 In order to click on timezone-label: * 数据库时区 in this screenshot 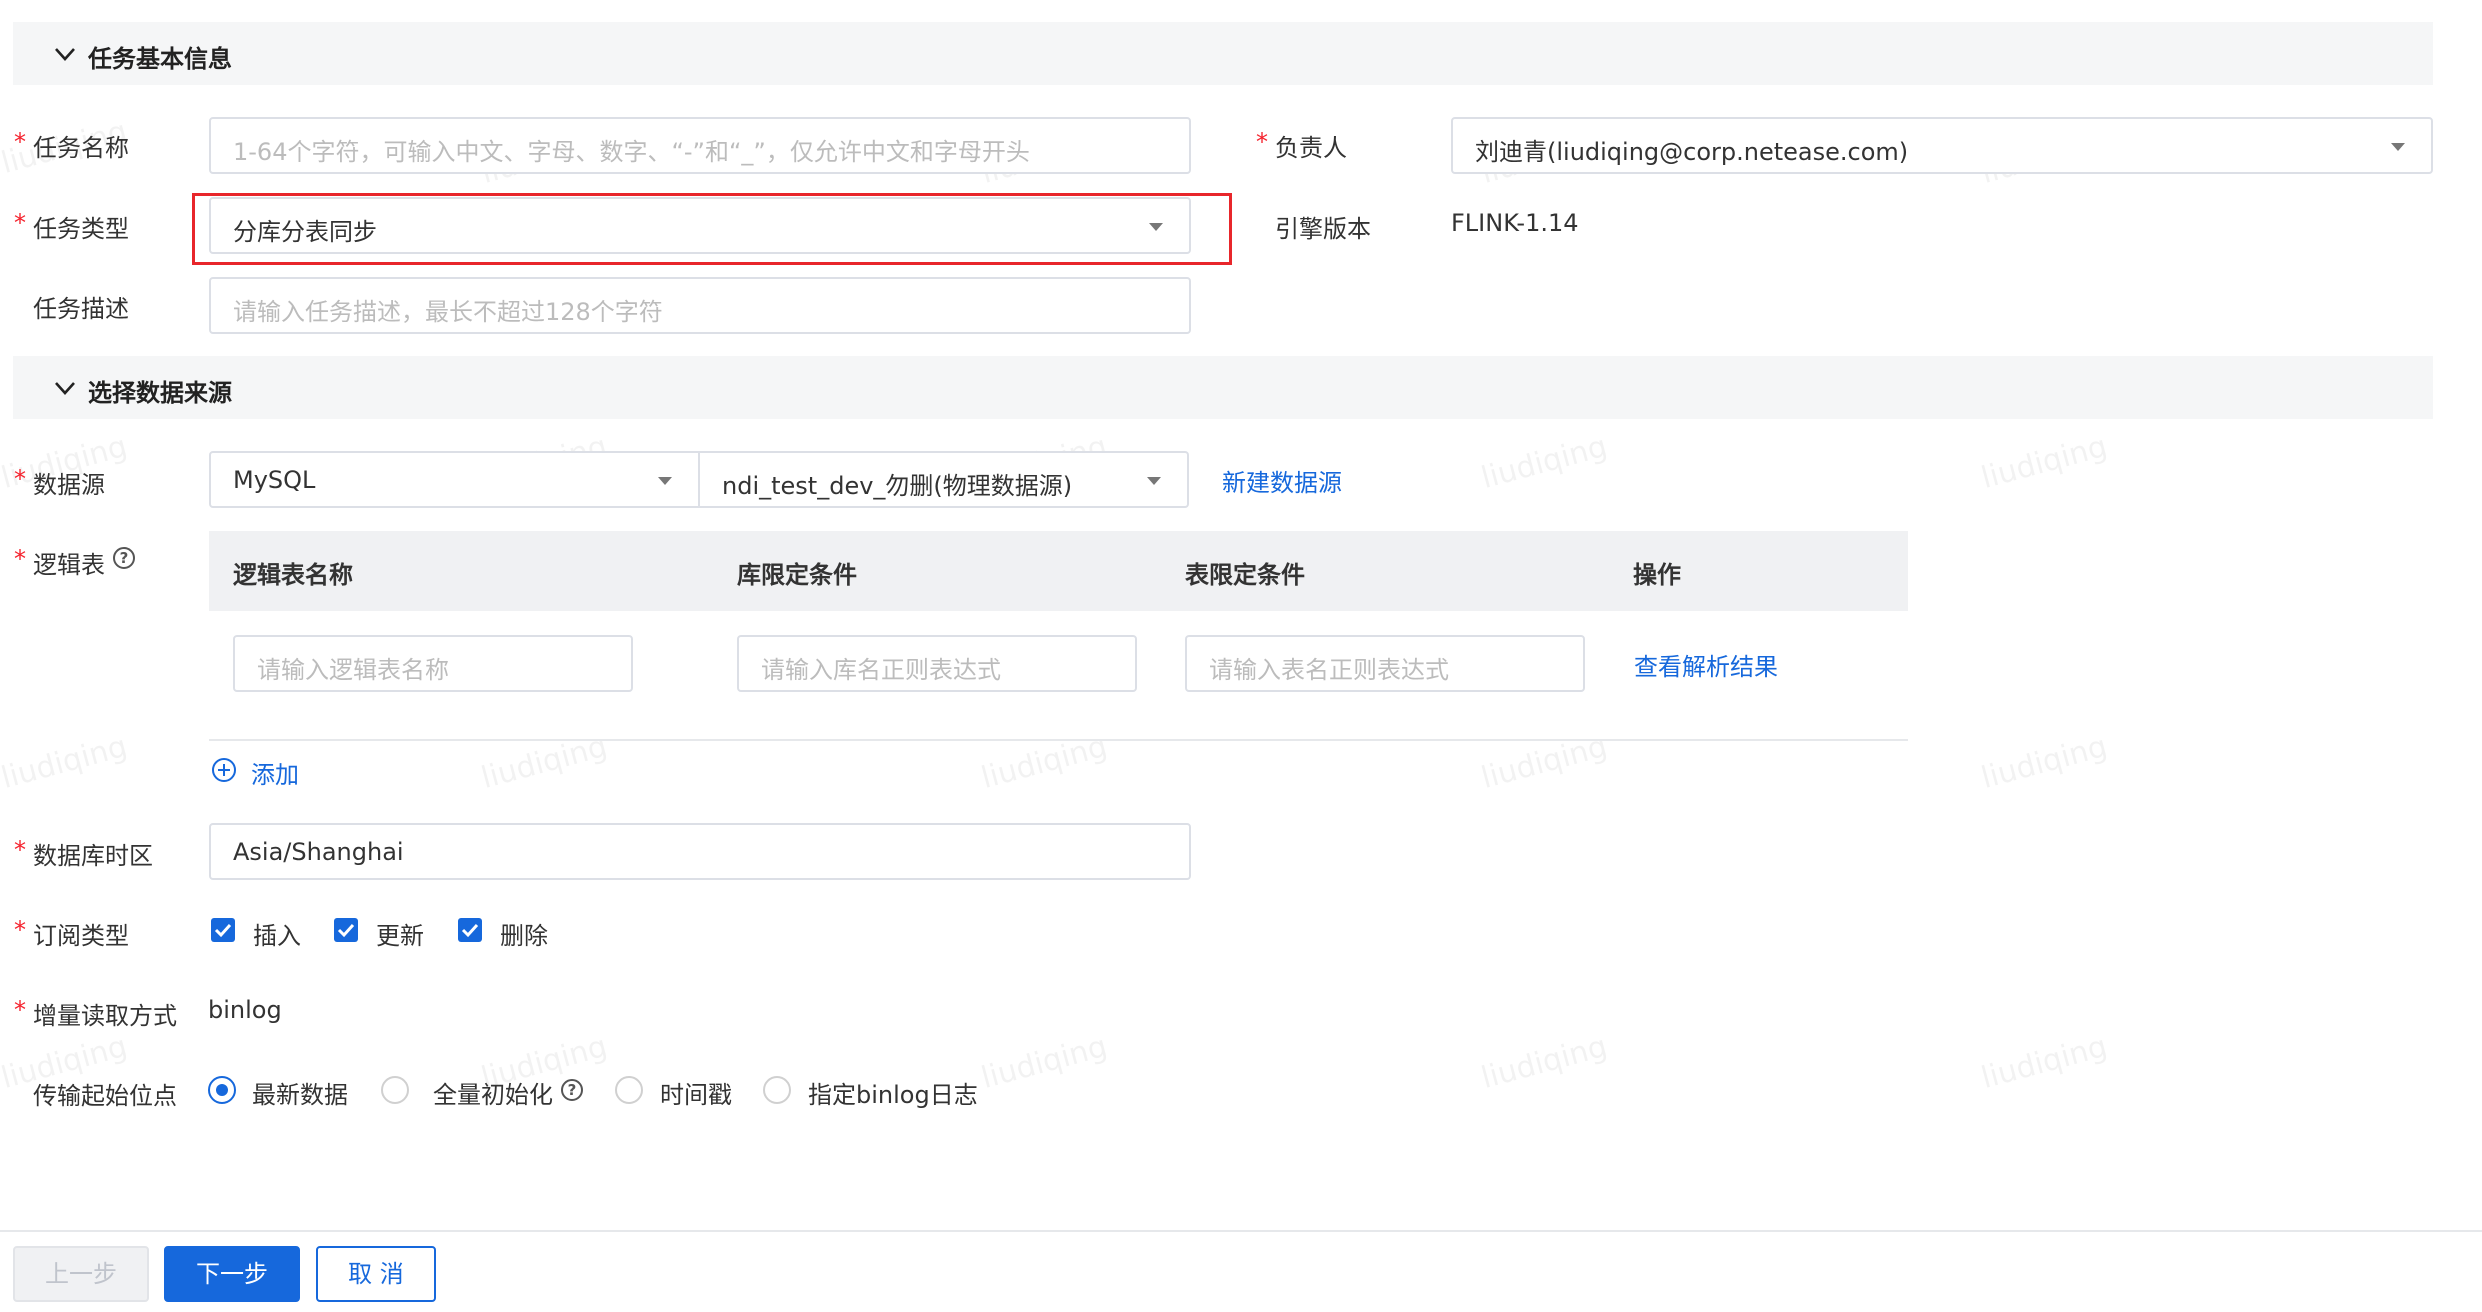, I will do `click(83, 853)`.